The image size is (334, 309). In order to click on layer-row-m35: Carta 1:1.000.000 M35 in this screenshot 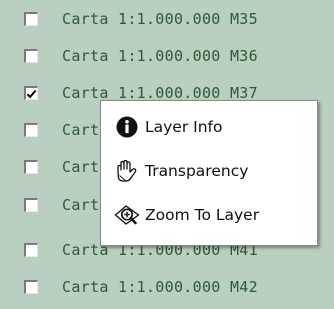, I will do `click(167, 19)`.